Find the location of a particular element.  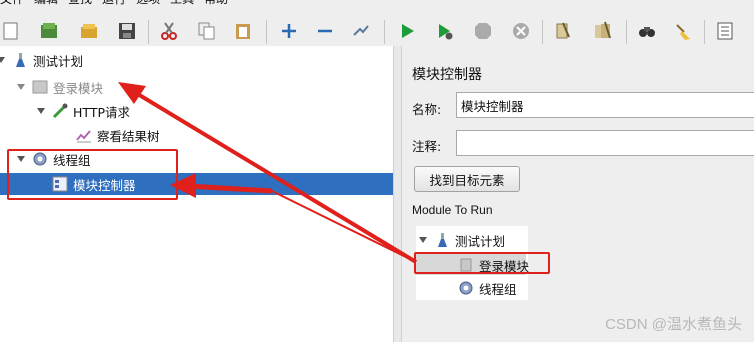

expand-icon is located at coordinates (289, 31).